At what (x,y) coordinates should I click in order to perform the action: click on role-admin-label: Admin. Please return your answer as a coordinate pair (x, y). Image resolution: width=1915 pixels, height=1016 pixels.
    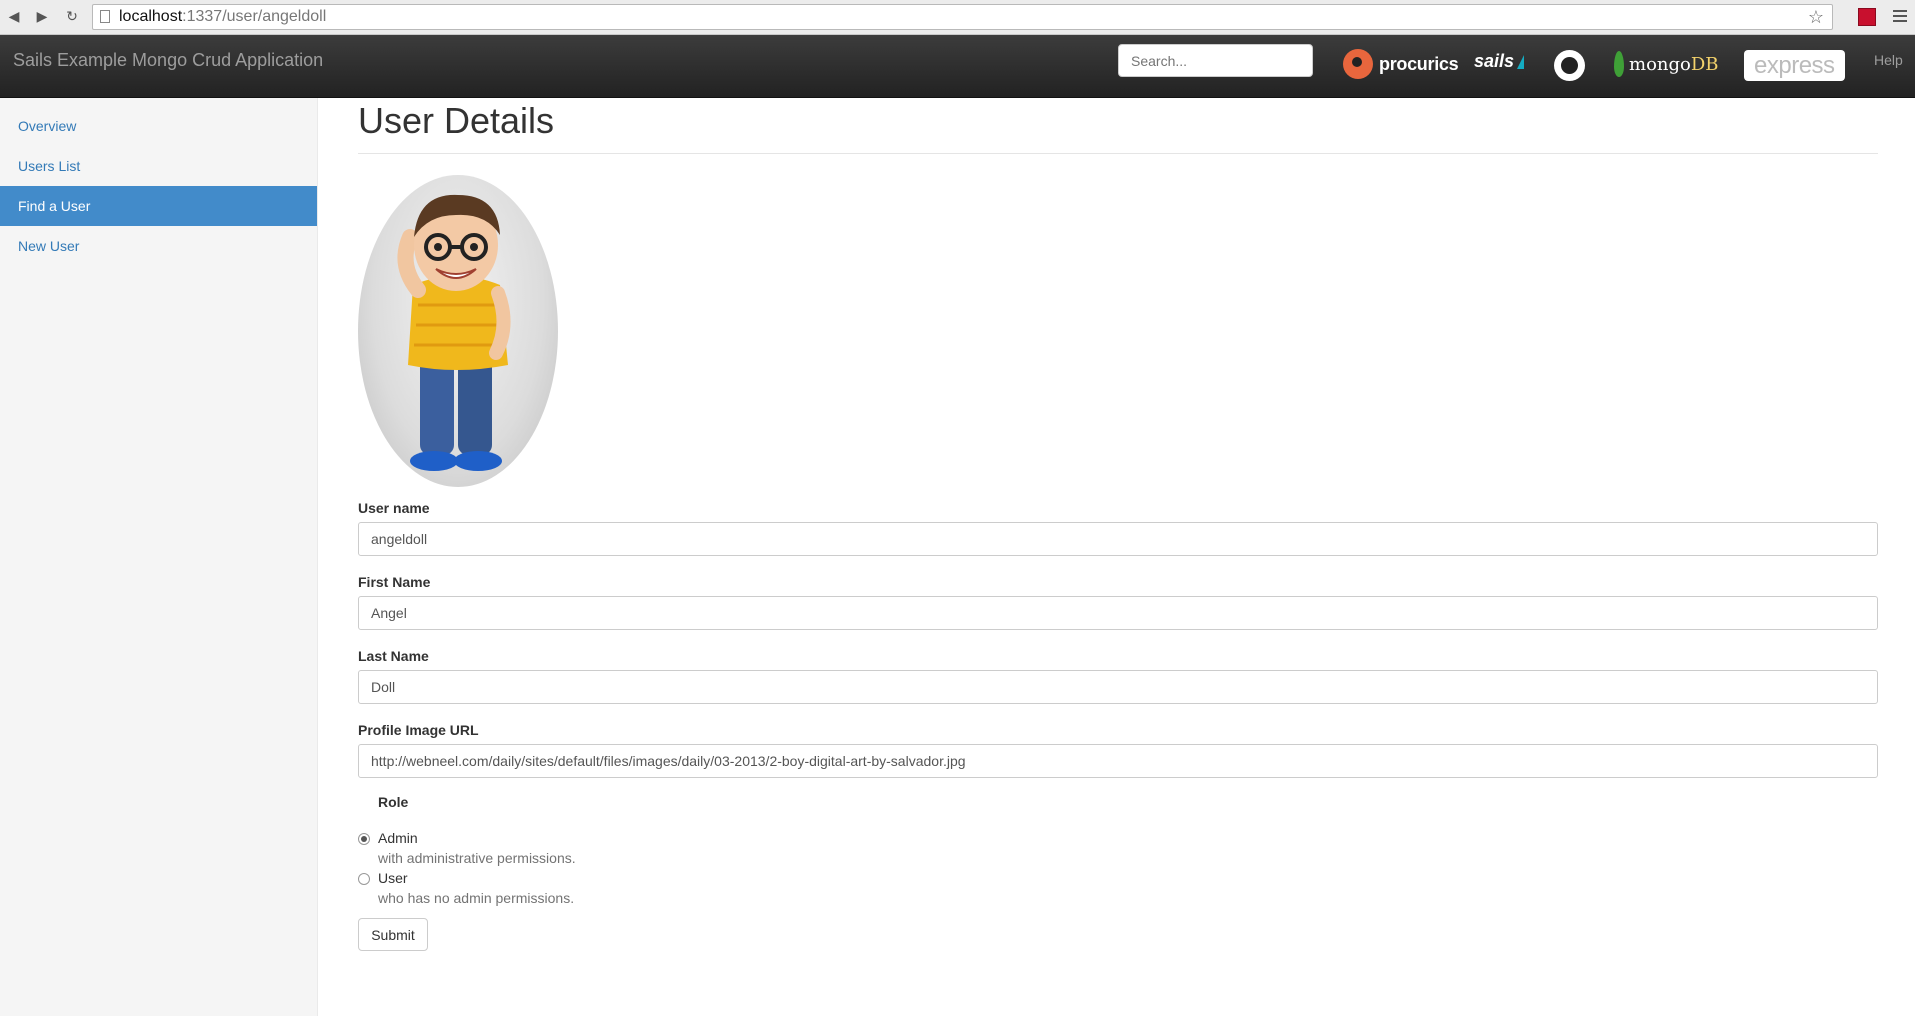
    Looking at the image, I should click on (398, 838).